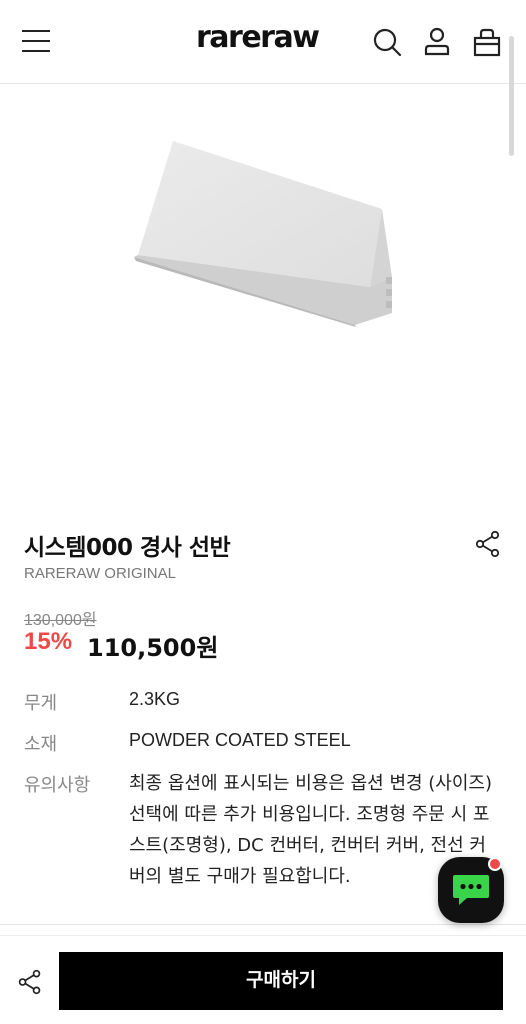  What do you see at coordinates (240, 740) in the screenshot?
I see `spec-value-material: POWDER COATED STEEL` at bounding box center [240, 740].